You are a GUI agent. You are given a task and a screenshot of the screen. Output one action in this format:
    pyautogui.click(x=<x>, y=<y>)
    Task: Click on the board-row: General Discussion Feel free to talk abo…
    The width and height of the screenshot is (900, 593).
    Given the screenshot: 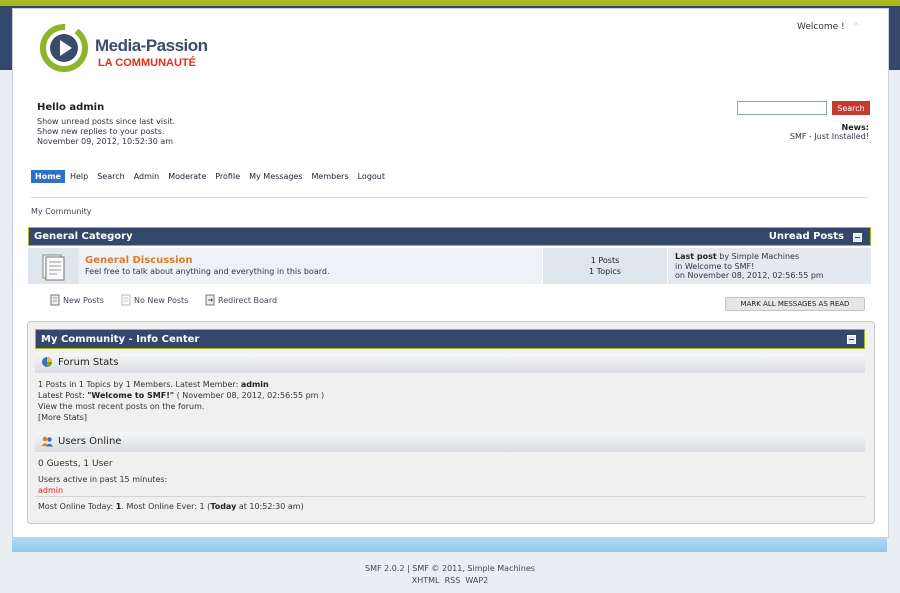 What is the action you would take?
    pyautogui.click(x=449, y=266)
    